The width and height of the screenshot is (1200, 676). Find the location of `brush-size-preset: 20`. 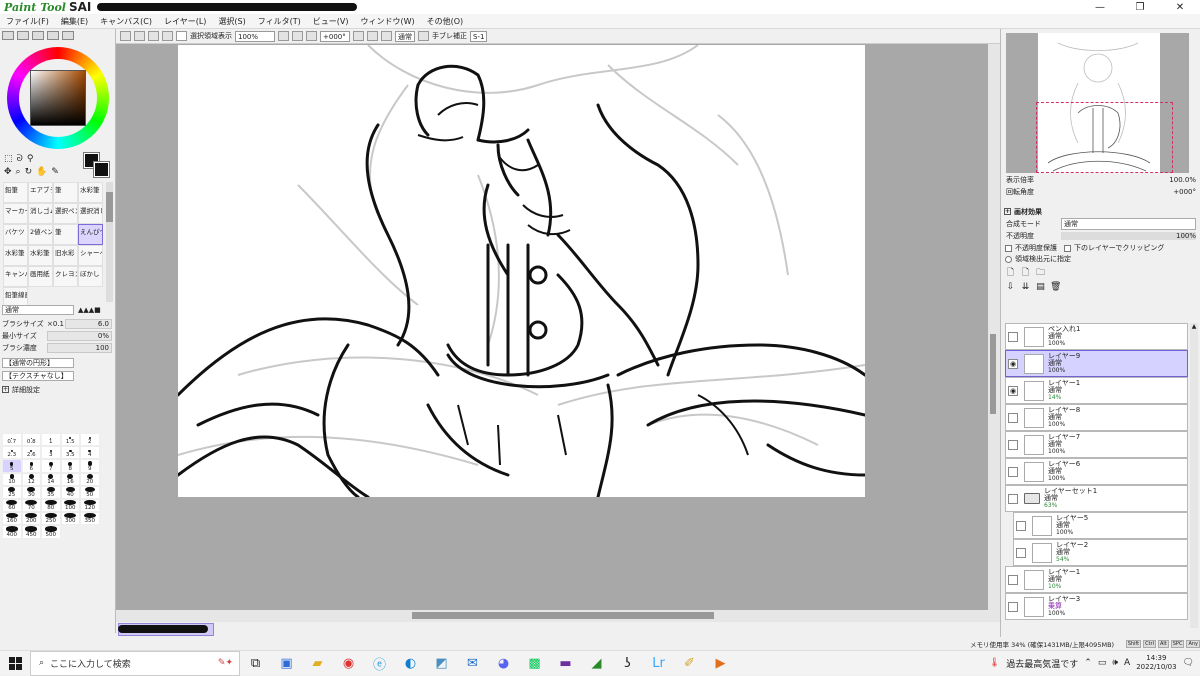

brush-size-preset: 20 is located at coordinates (90, 479).